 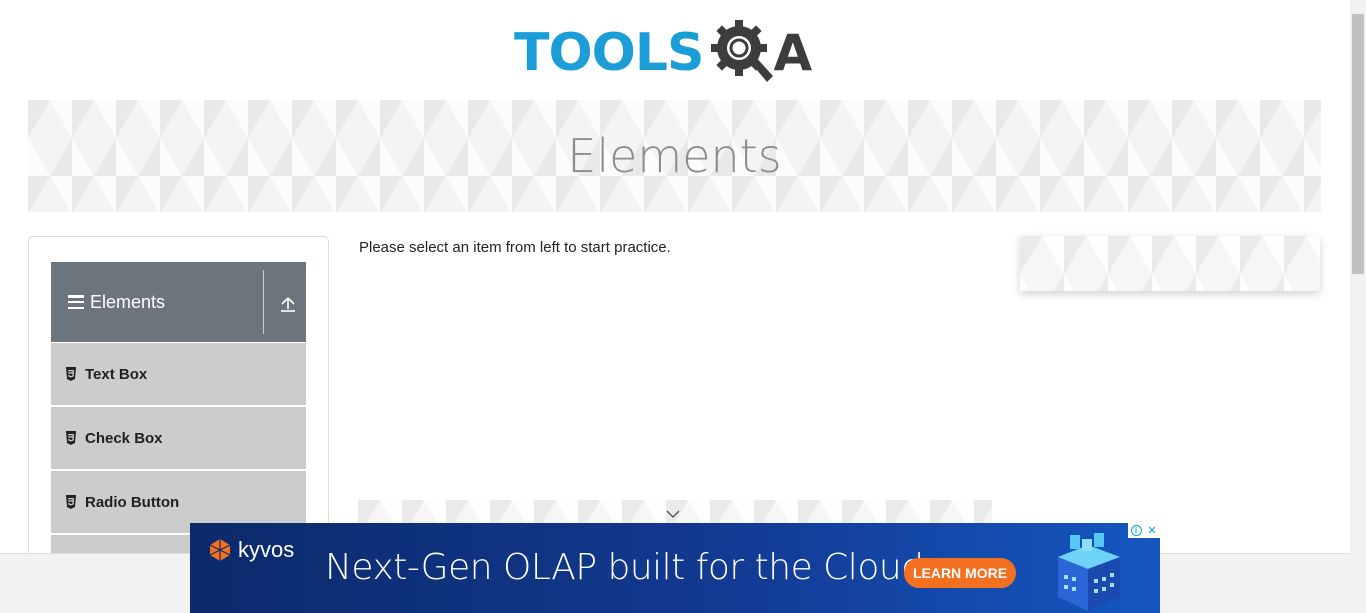 What do you see at coordinates (624, 567) in the screenshot?
I see `ad-headline: Next-Gen OLAP built for the Cloud` at bounding box center [624, 567].